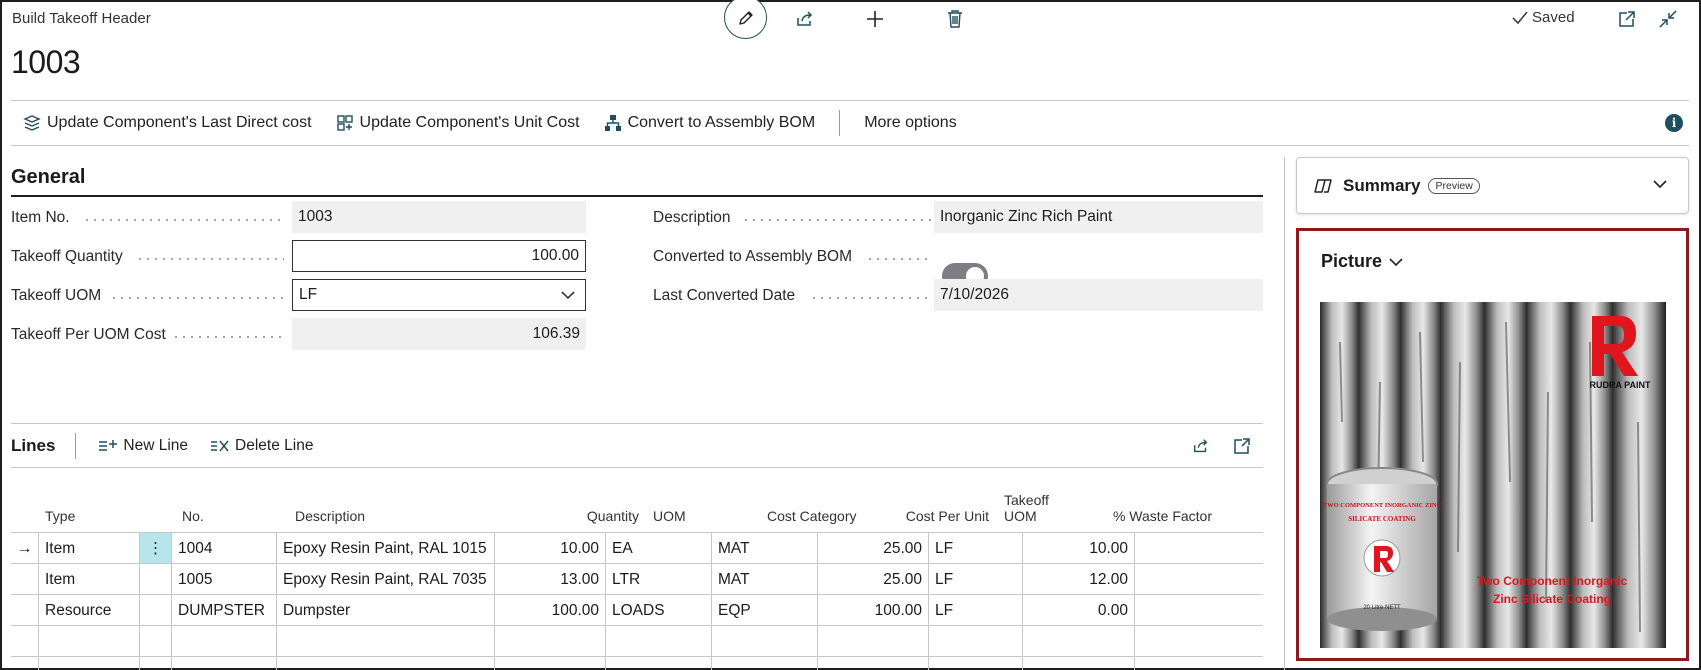  I want to click on cell-waste-factor: 12.00, so click(1078, 579).